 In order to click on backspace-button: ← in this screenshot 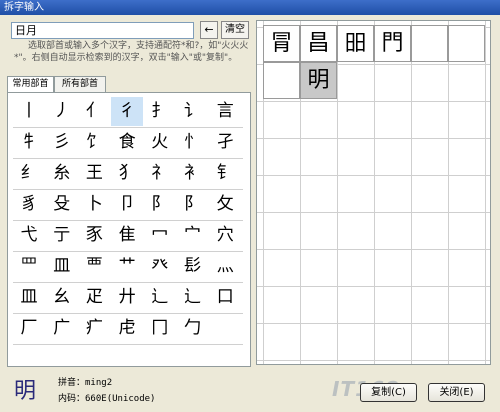, I will do `click(209, 30)`.